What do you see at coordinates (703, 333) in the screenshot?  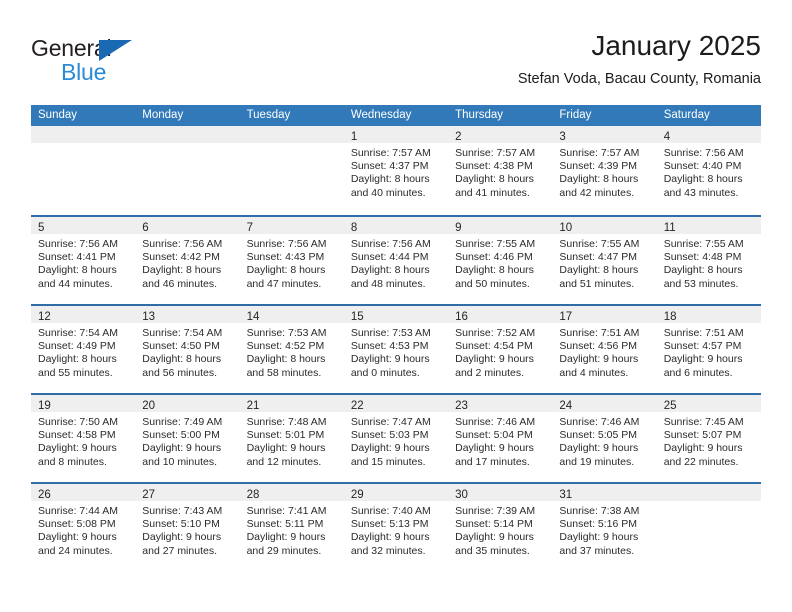 I see `sunrise-line: Sunrise: 7:51 AM` at bounding box center [703, 333].